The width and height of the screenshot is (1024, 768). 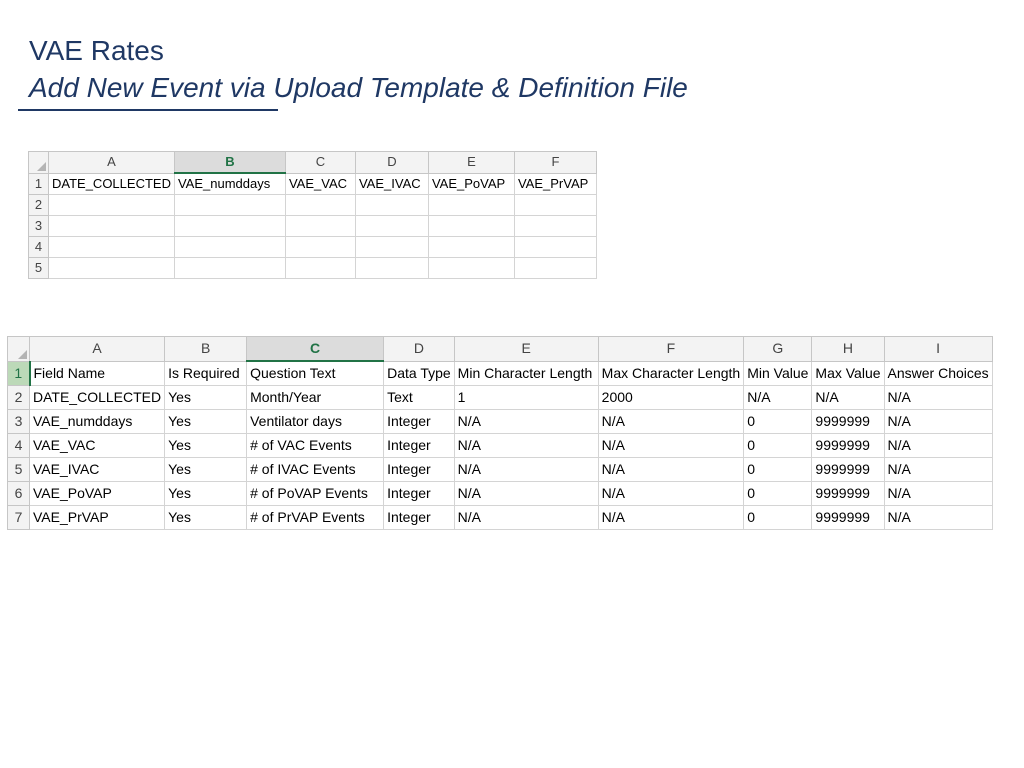 I want to click on cell-a3: VAE_numddays, so click(x=97, y=421).